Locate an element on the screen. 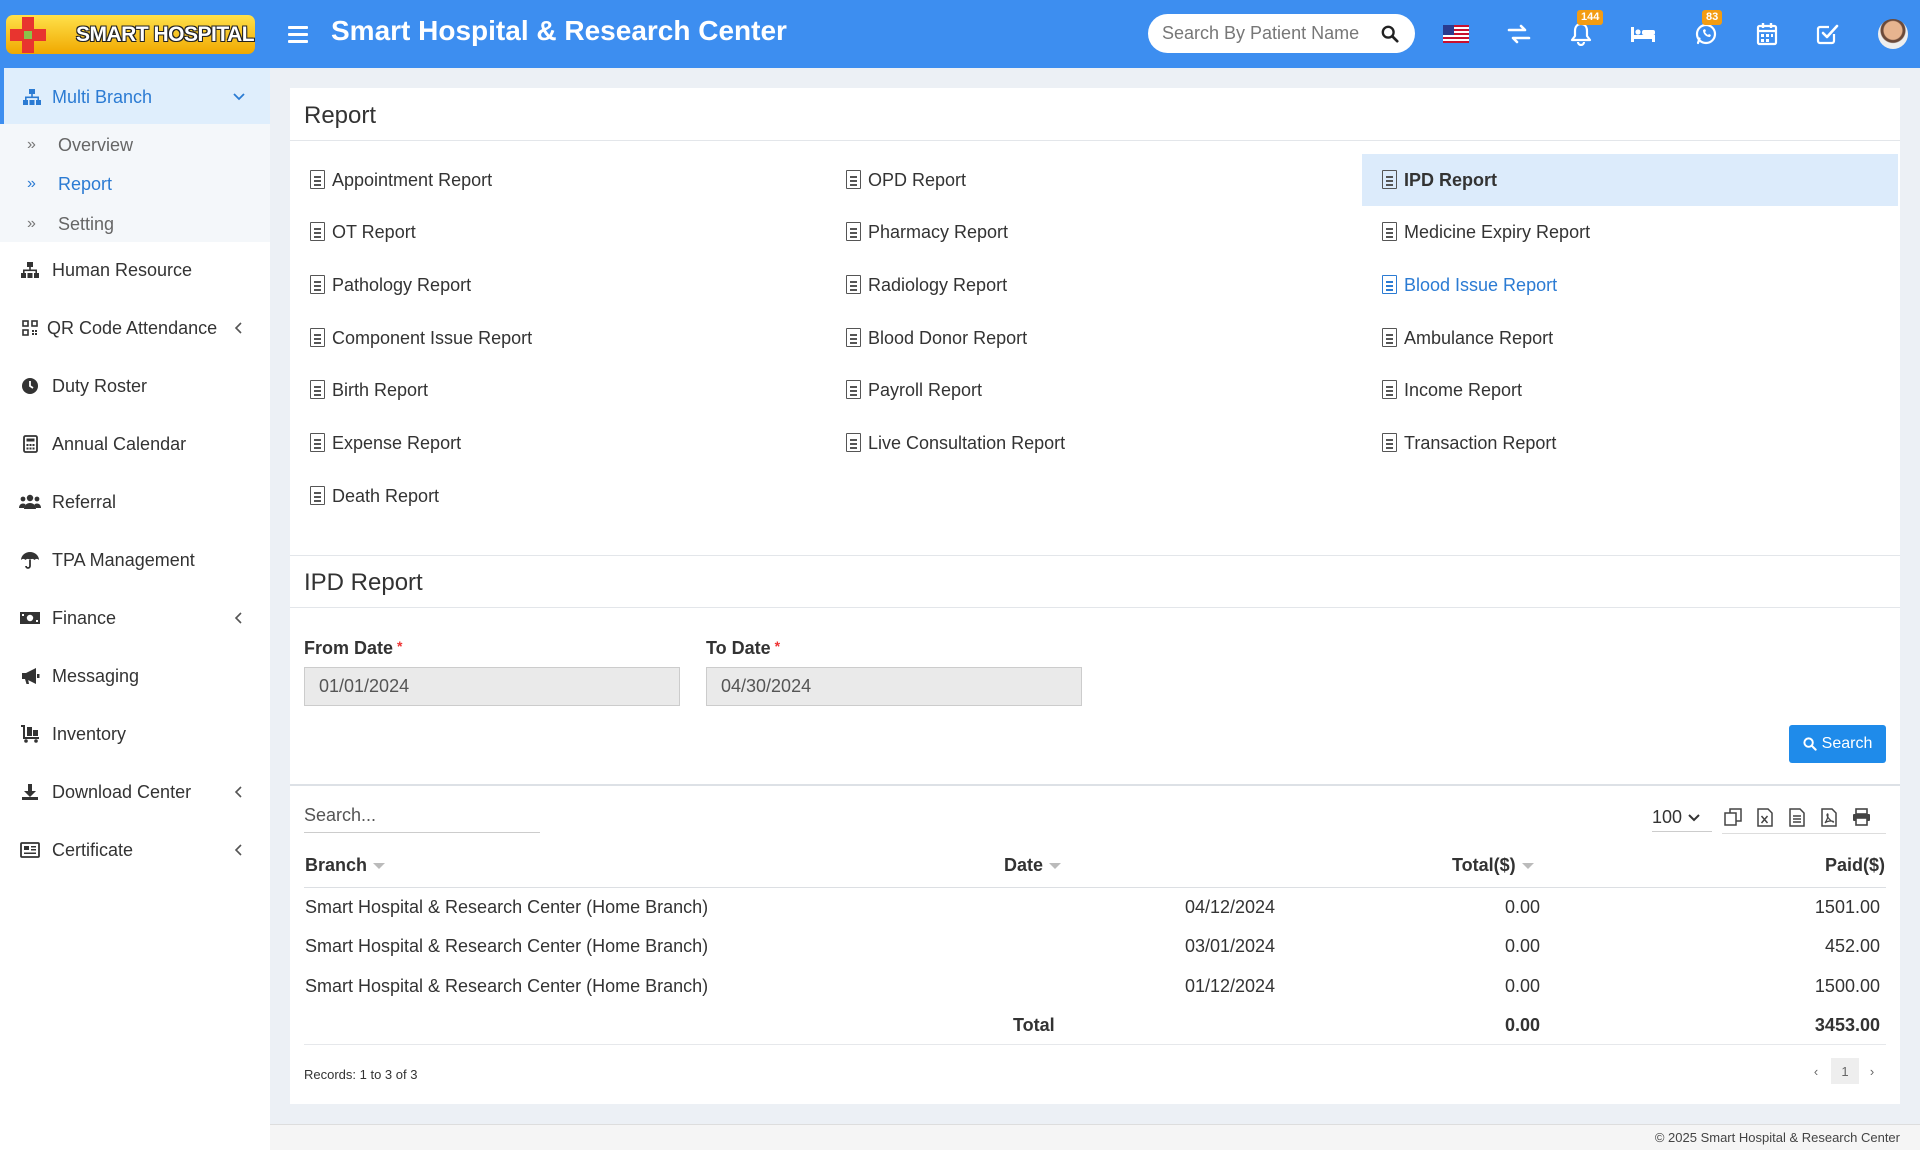 This screenshot has height=1150, width=1920. submenu-item-setting: » Setting is located at coordinates (135, 224).